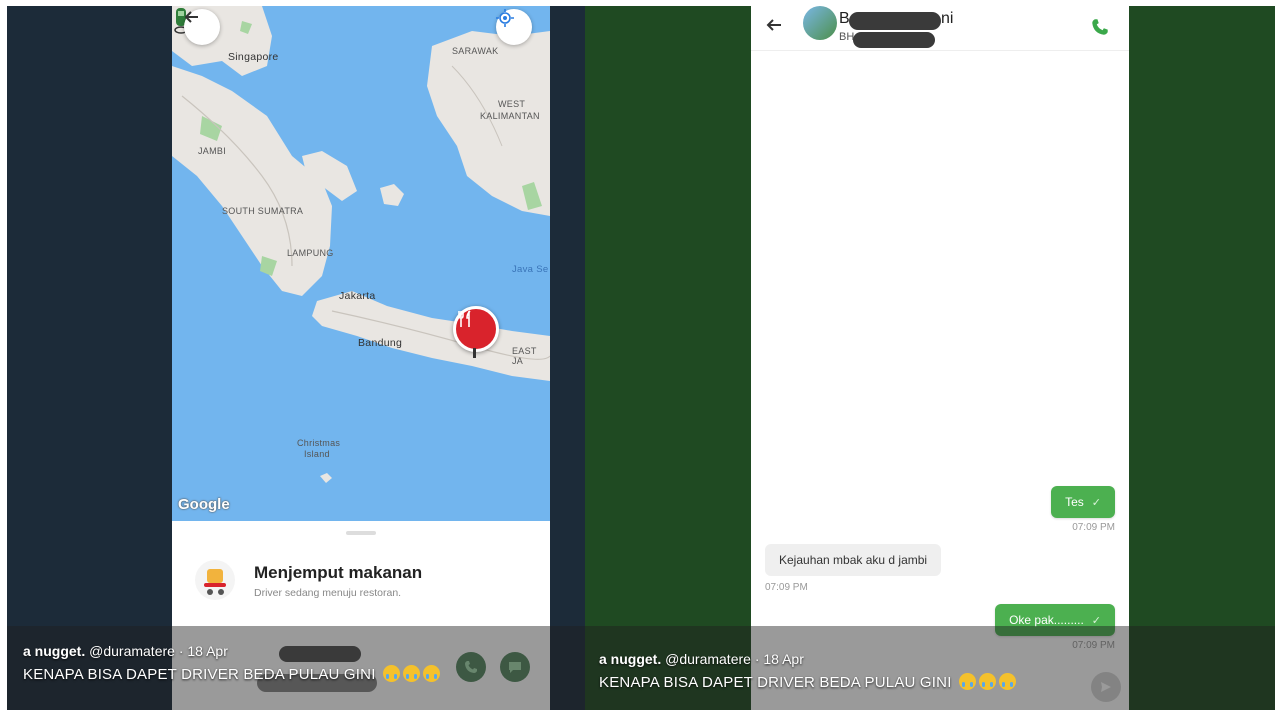 The width and height of the screenshot is (1280, 720). What do you see at coordinates (512, 104) in the screenshot?
I see `map-label-west: WEST` at bounding box center [512, 104].